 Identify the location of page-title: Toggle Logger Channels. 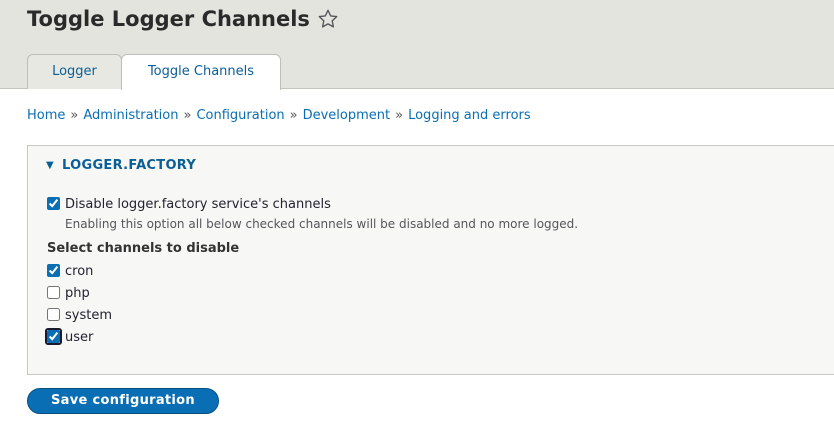
(183, 19).